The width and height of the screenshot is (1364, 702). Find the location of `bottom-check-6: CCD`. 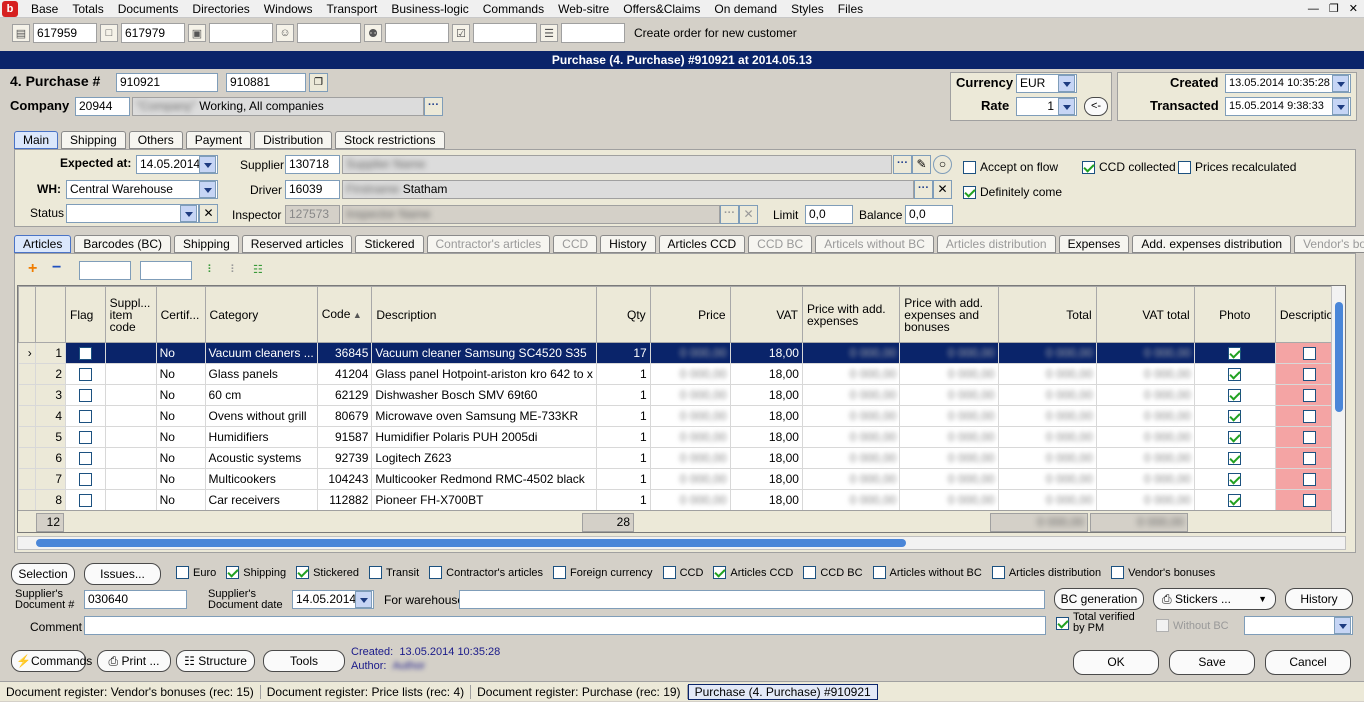

bottom-check-6: CCD is located at coordinates (682, 572).